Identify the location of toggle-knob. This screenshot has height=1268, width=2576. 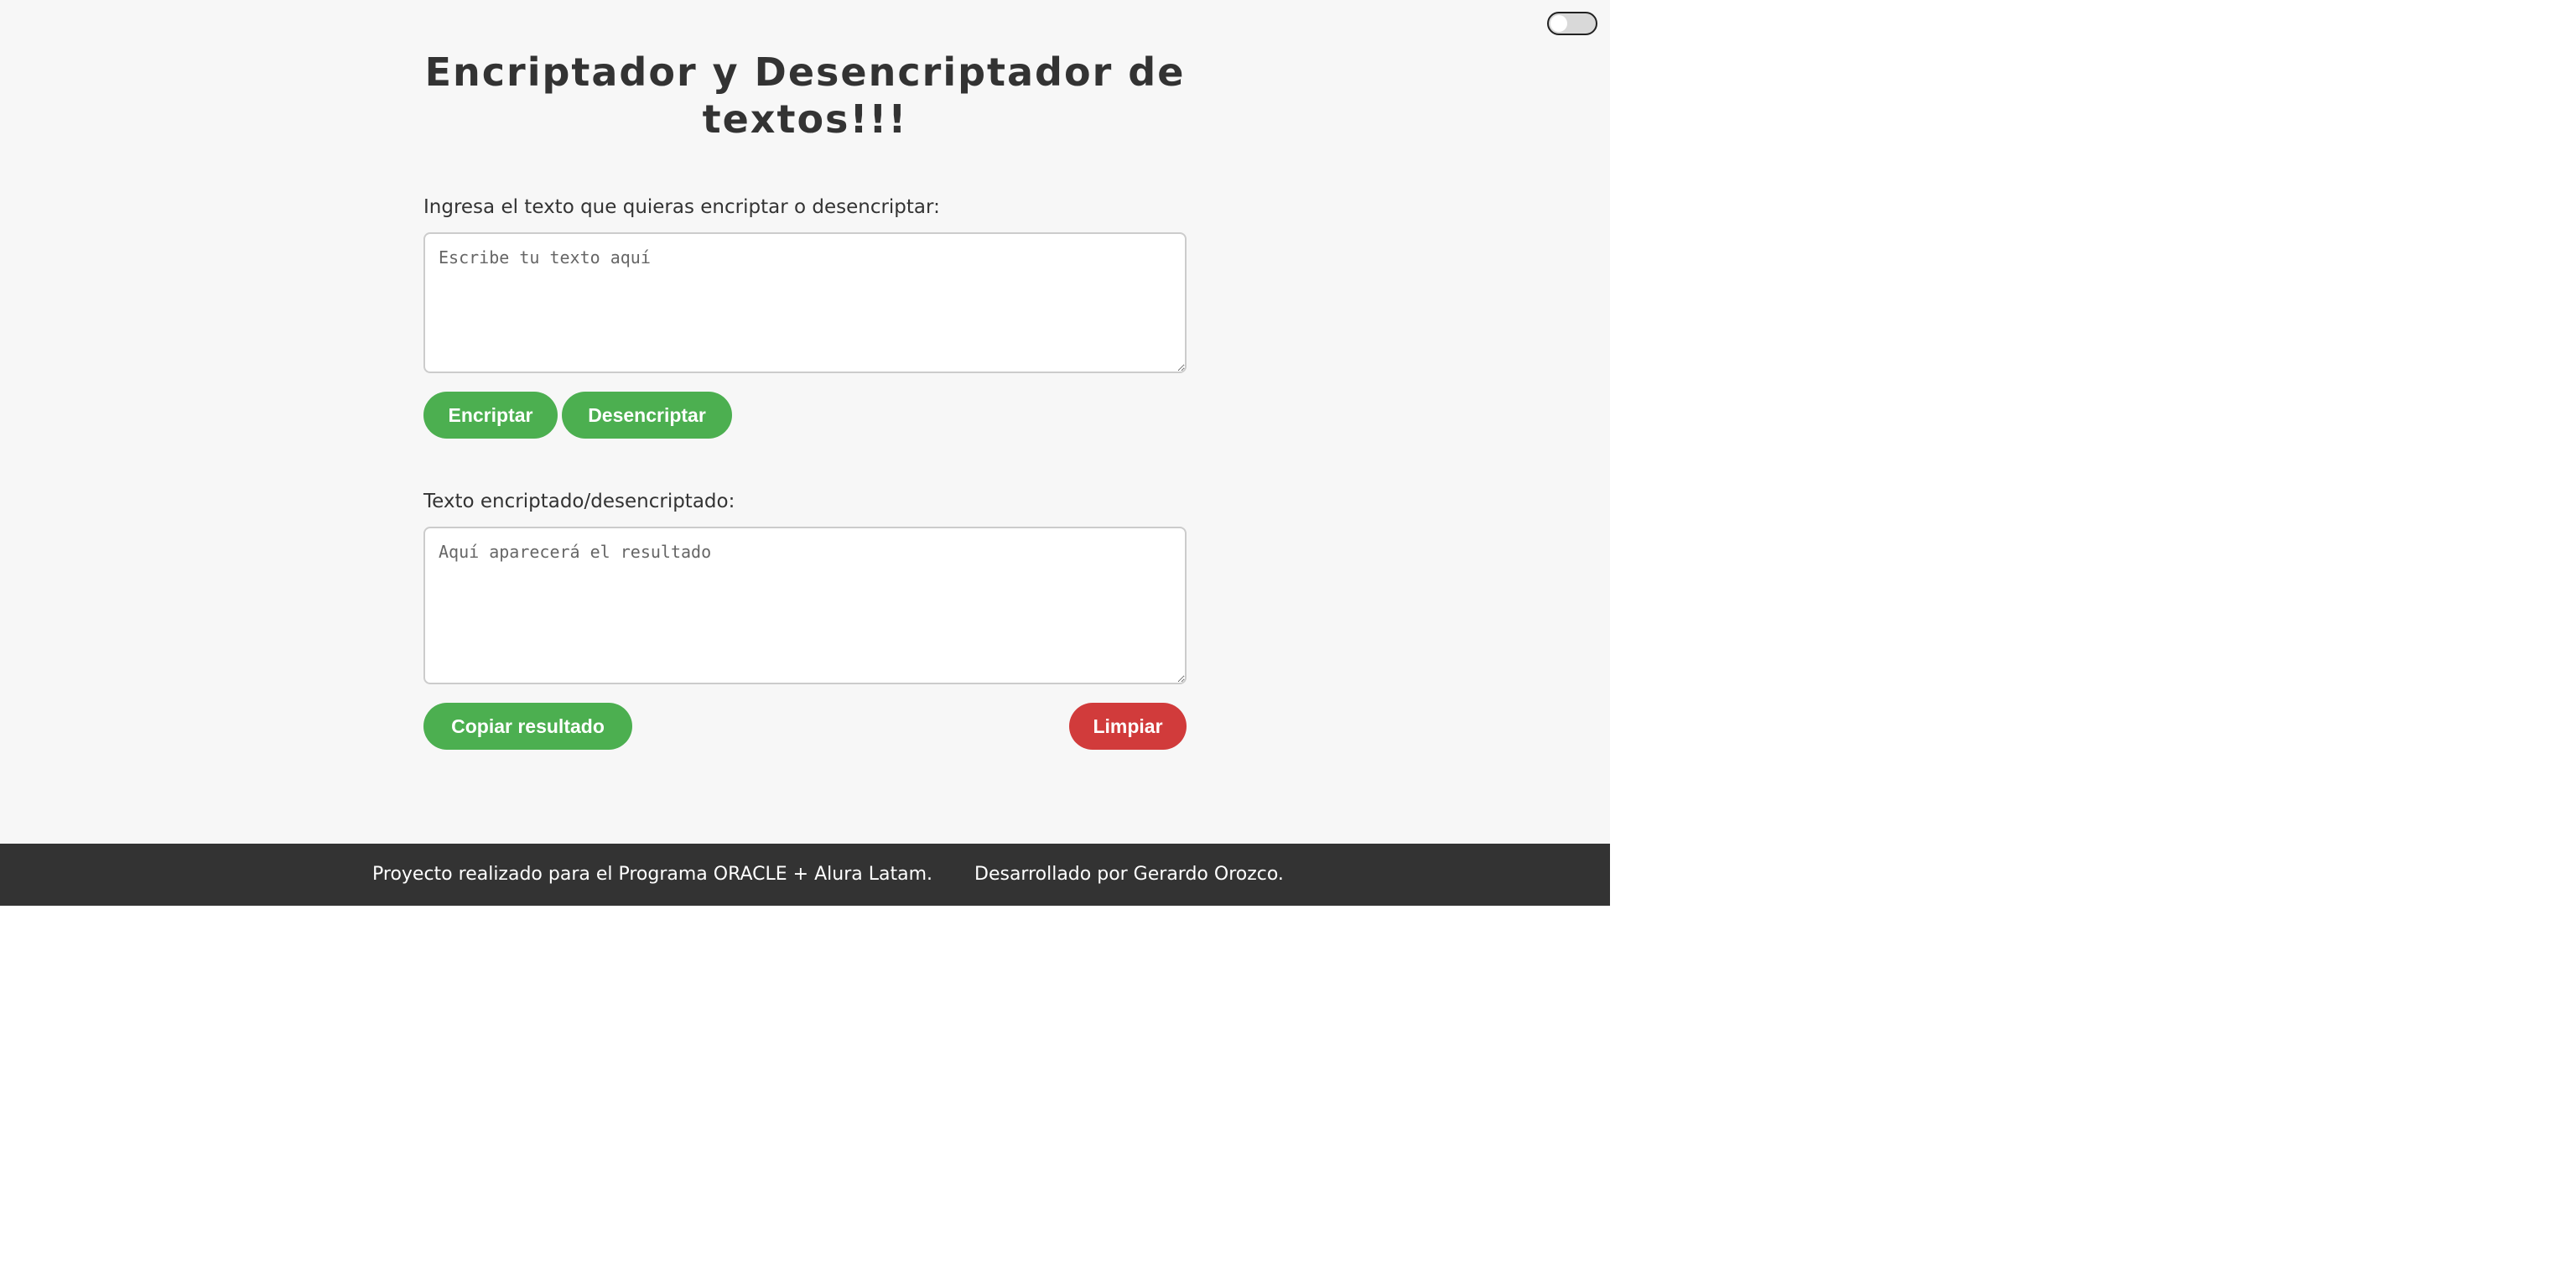
(1558, 23).